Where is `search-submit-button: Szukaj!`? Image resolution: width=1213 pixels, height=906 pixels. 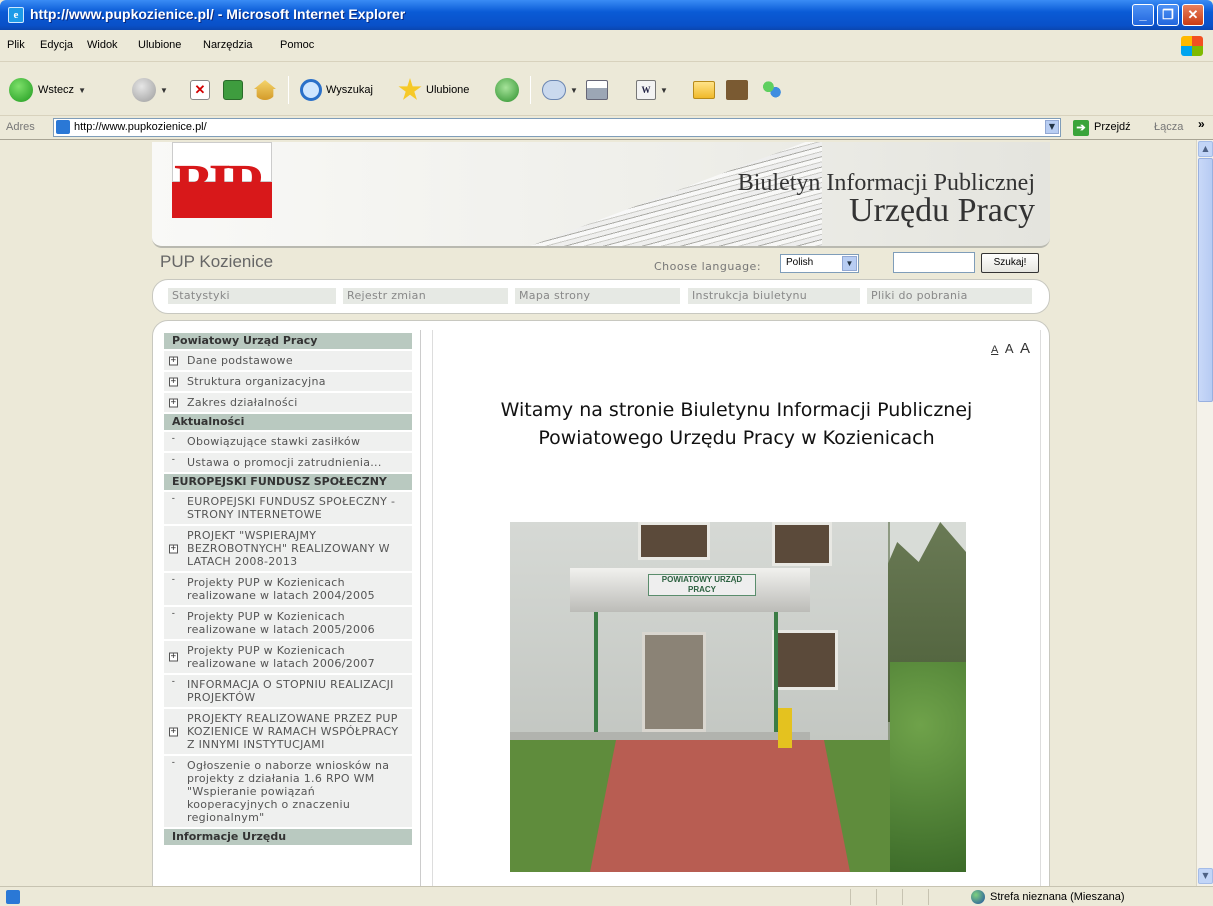
search-submit-button: Szukaj! is located at coordinates (1010, 263).